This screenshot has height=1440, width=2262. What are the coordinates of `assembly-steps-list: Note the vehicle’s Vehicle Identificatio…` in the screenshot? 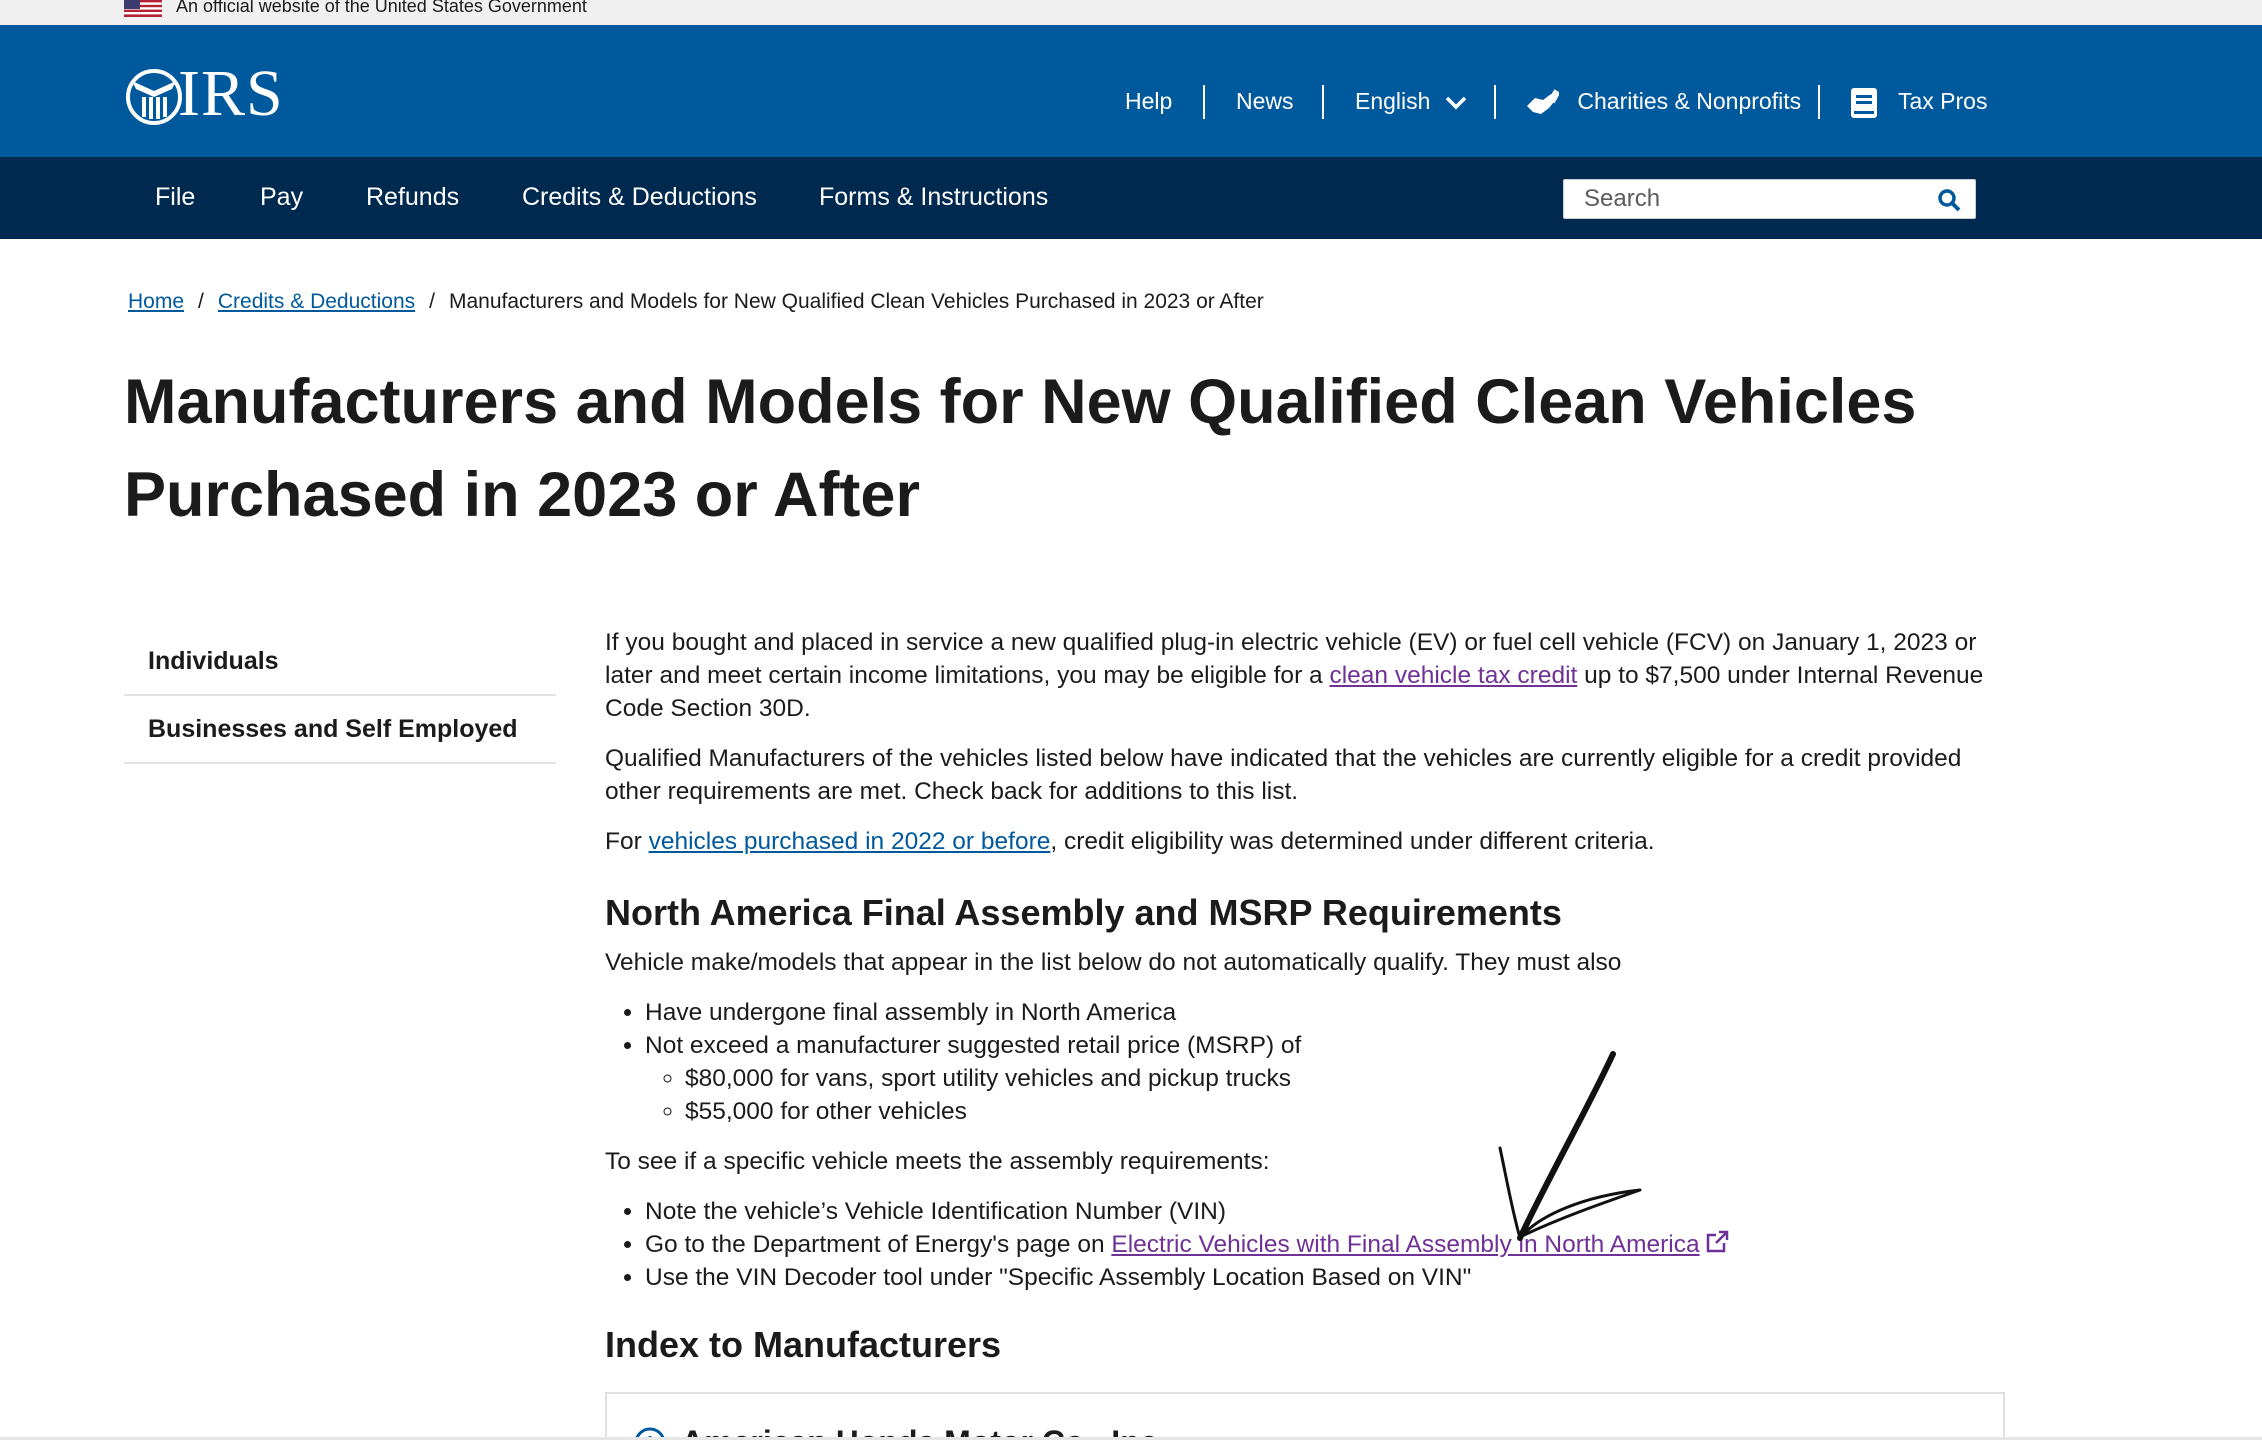 It's located at (1325, 1244).